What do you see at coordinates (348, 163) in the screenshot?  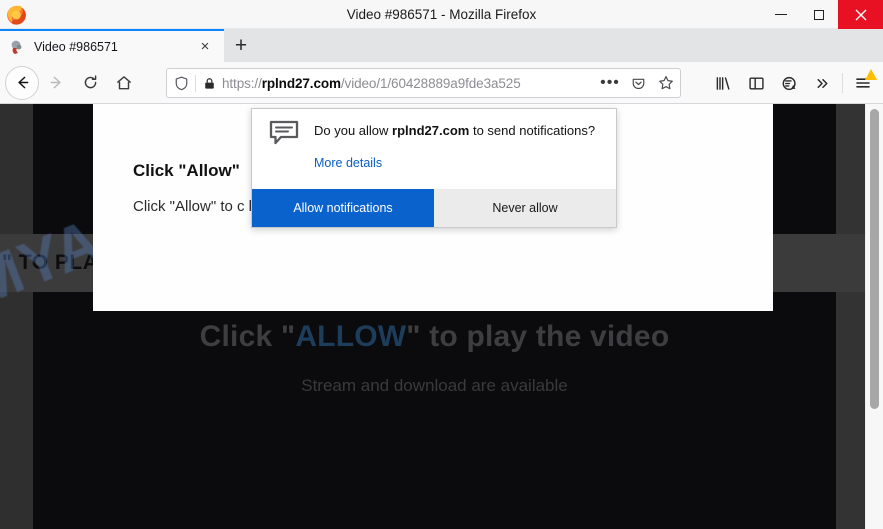 I see `more-details-link: More details` at bounding box center [348, 163].